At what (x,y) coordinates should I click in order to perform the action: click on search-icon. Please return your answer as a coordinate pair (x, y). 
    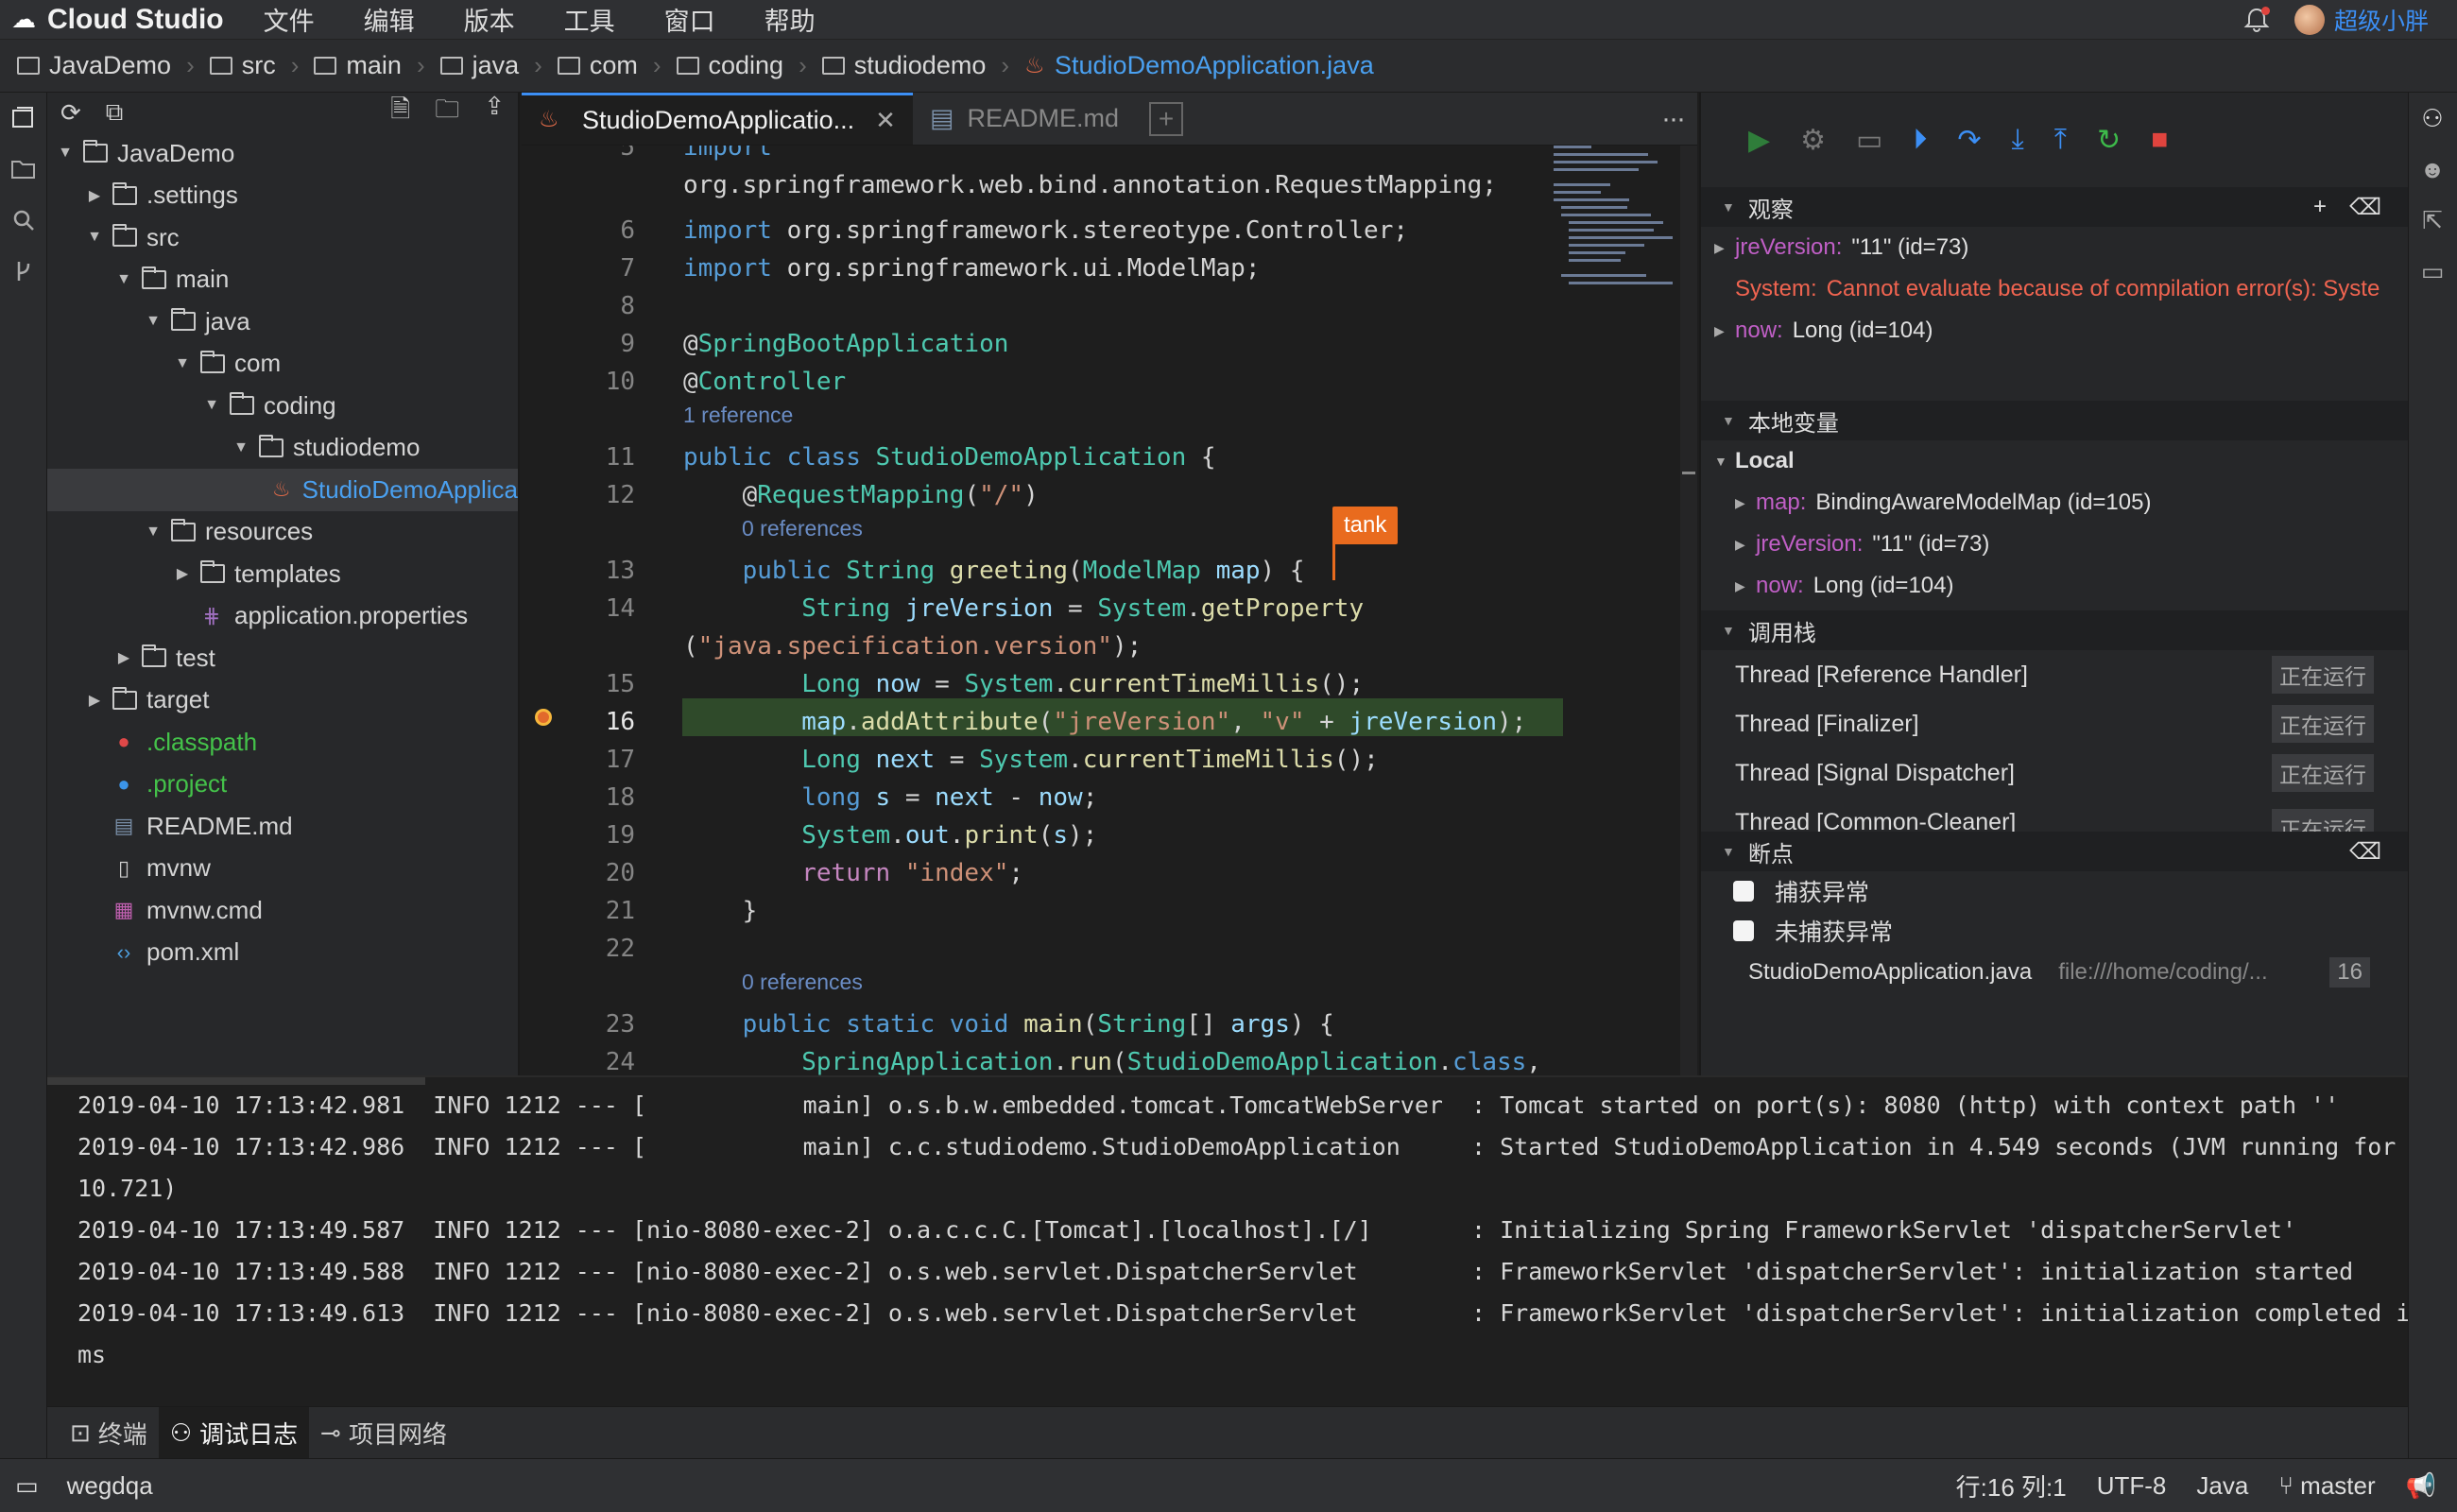
    Looking at the image, I should click on (23, 220).